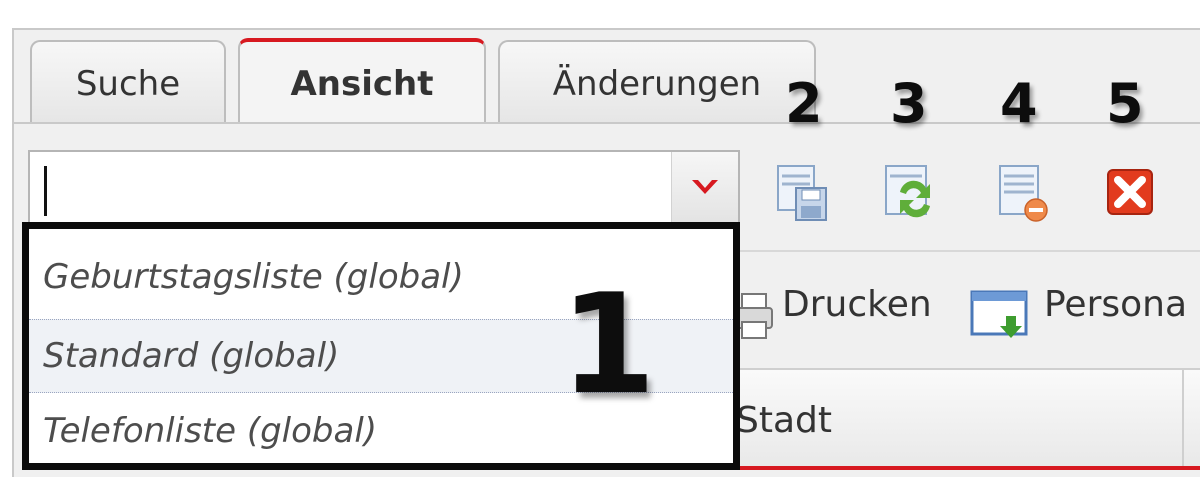 This screenshot has width=1200, height=477. I want to click on tab-aenderungen: Änderungen, so click(657, 81).